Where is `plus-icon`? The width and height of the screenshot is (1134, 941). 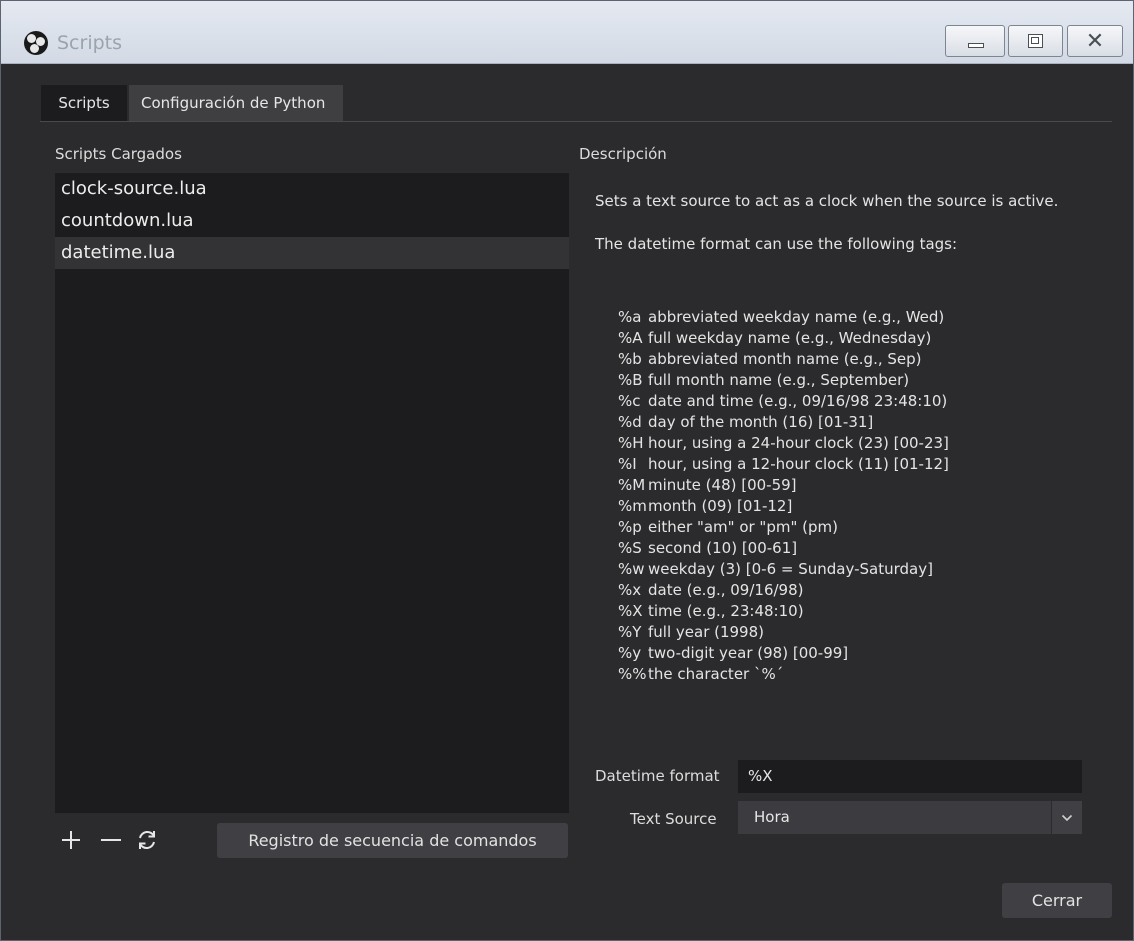 plus-icon is located at coordinates (71, 840).